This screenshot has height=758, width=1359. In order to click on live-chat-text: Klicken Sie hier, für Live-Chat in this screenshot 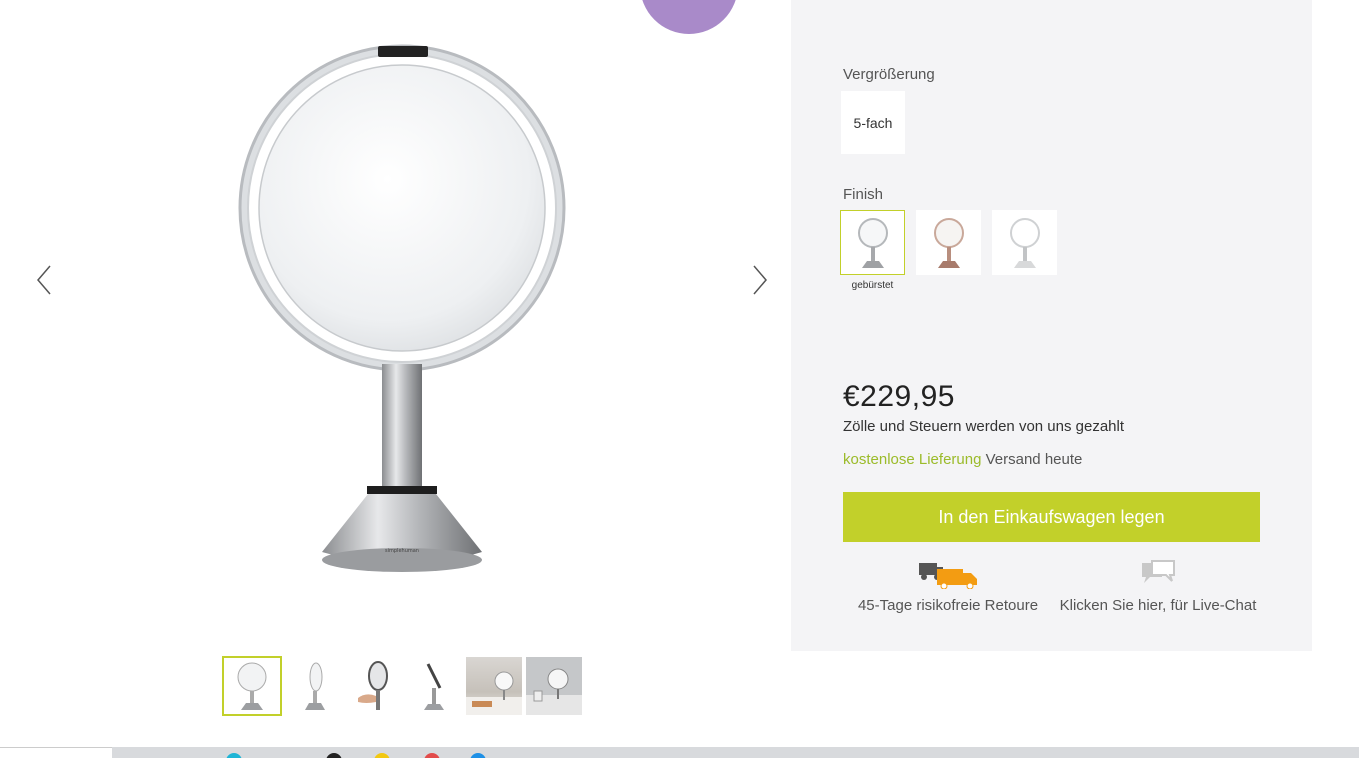, I will do `click(1158, 605)`.